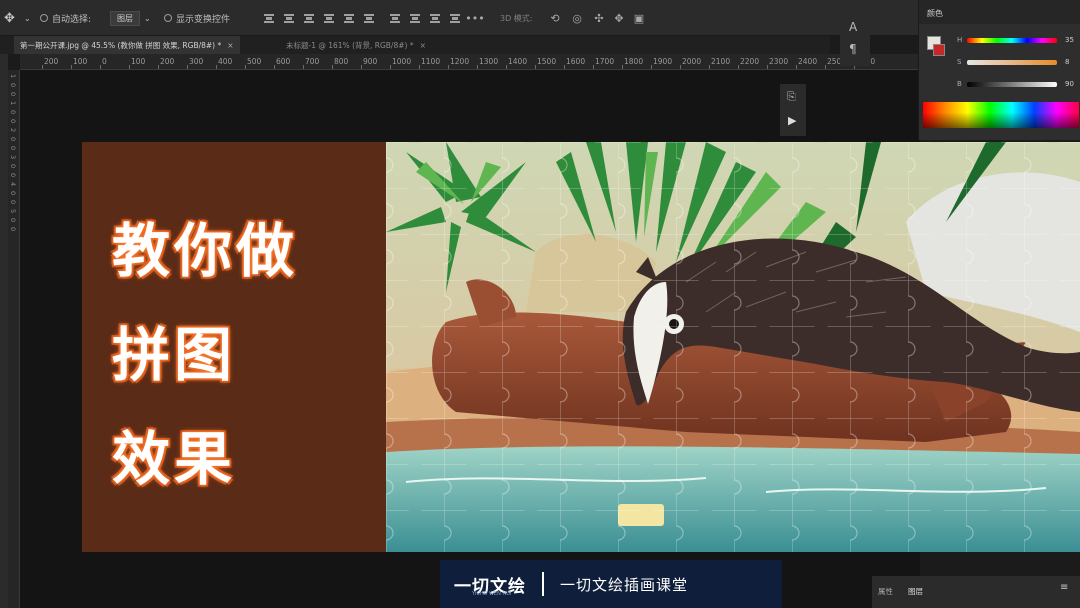  I want to click on title-line-1: 教你做, so click(205, 251).